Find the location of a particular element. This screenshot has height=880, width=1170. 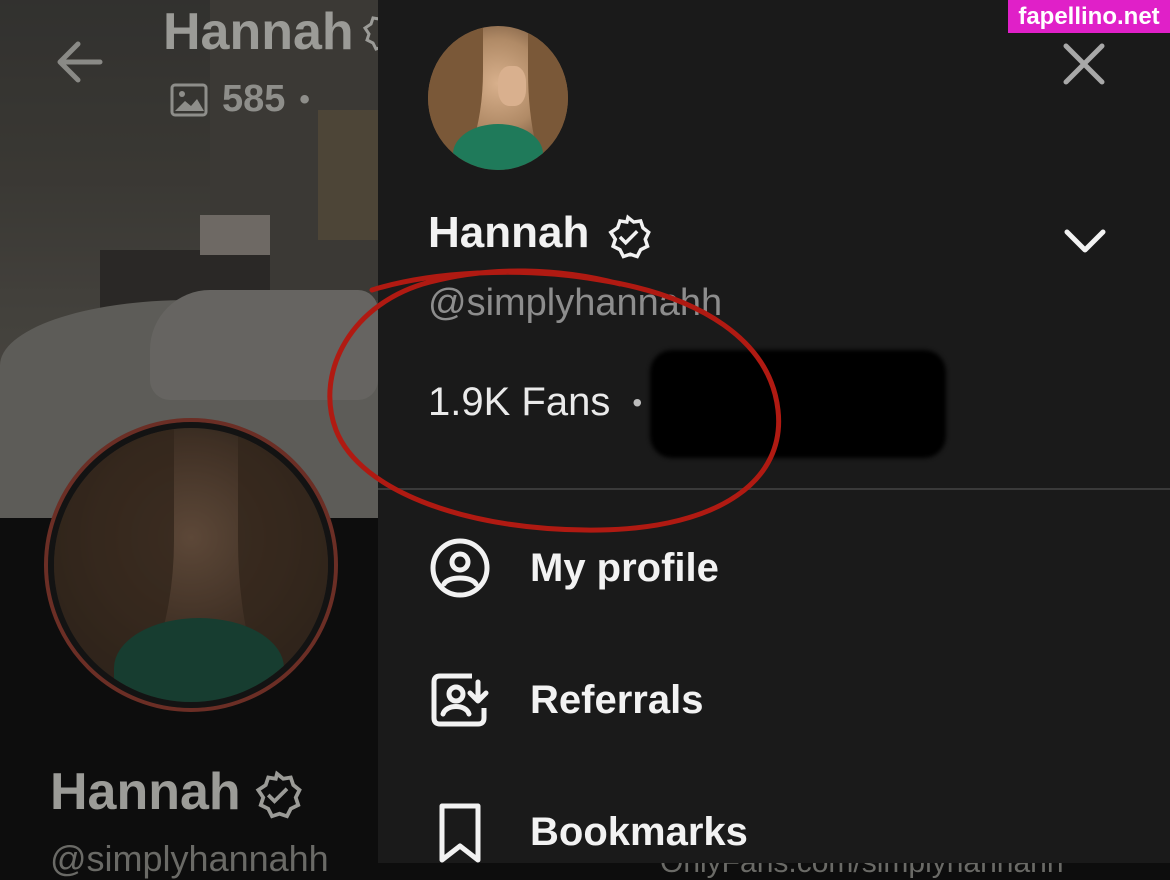

background-stats: 585 • is located at coordinates (240, 99).